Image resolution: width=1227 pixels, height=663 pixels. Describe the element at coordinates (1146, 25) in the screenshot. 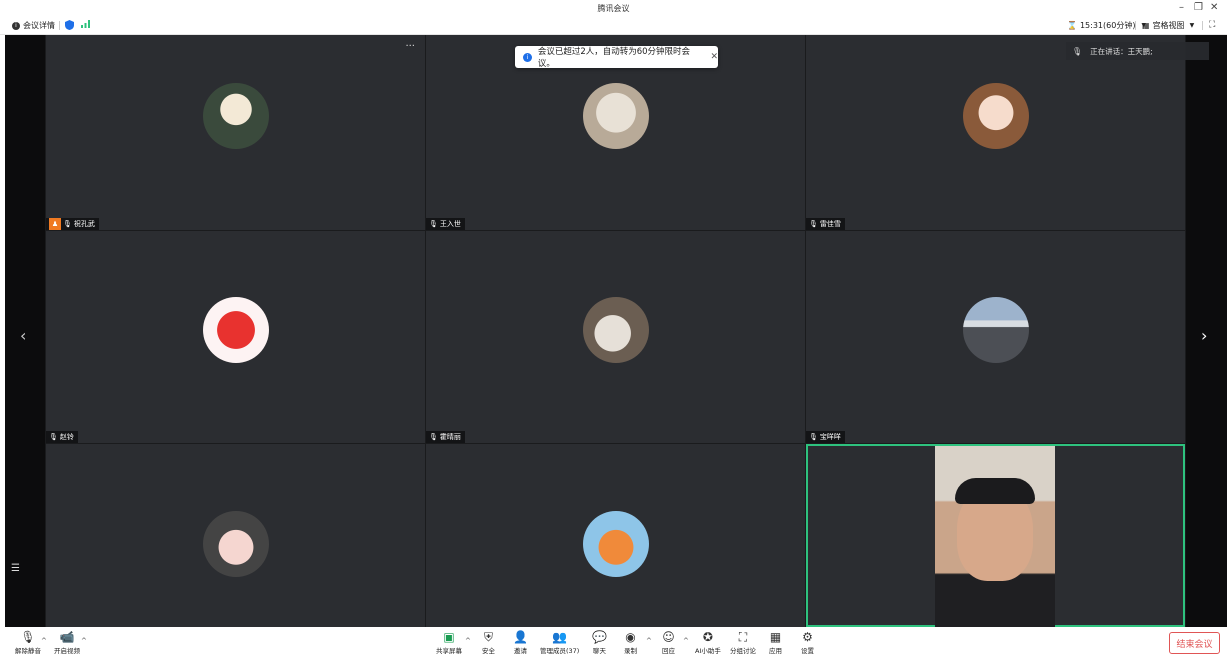

I see `grid-icon: ▦` at that location.